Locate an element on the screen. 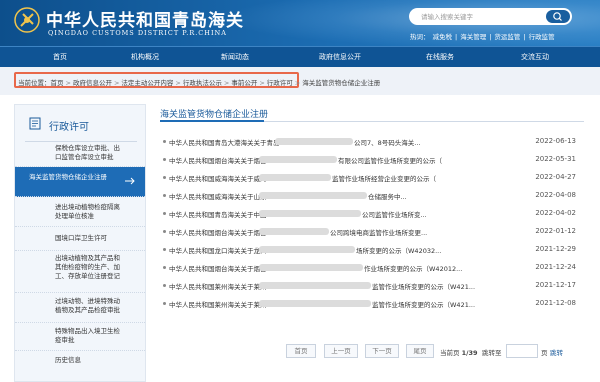 This screenshot has height=382, width=600. goto-page-input is located at coordinates (522, 351).